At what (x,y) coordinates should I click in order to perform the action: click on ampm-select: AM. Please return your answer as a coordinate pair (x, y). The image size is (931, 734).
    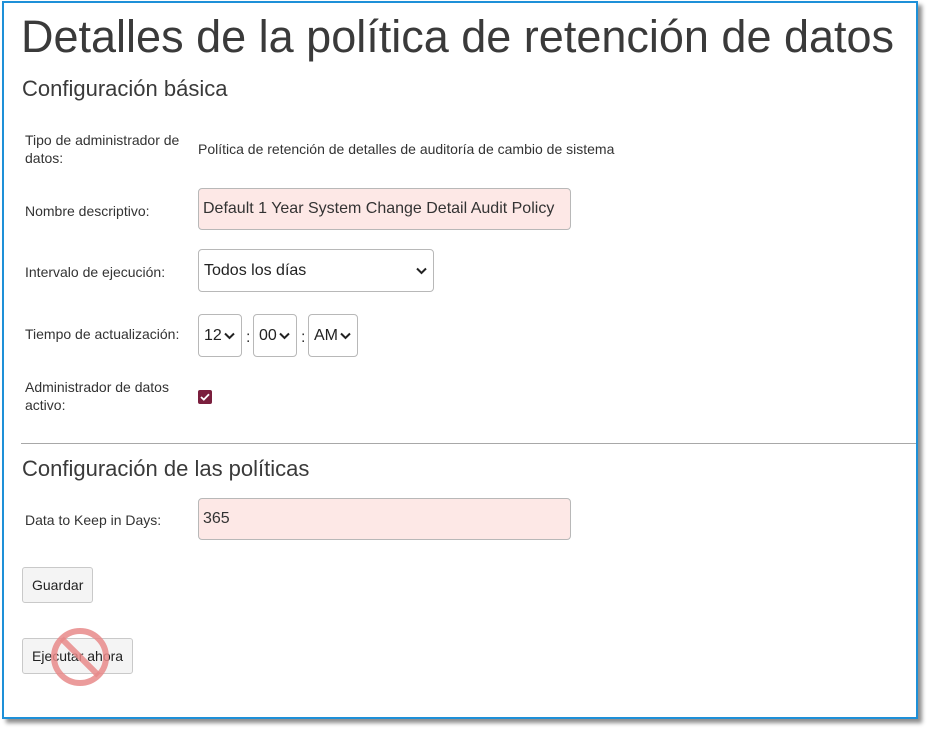
    Looking at the image, I should click on (333, 335).